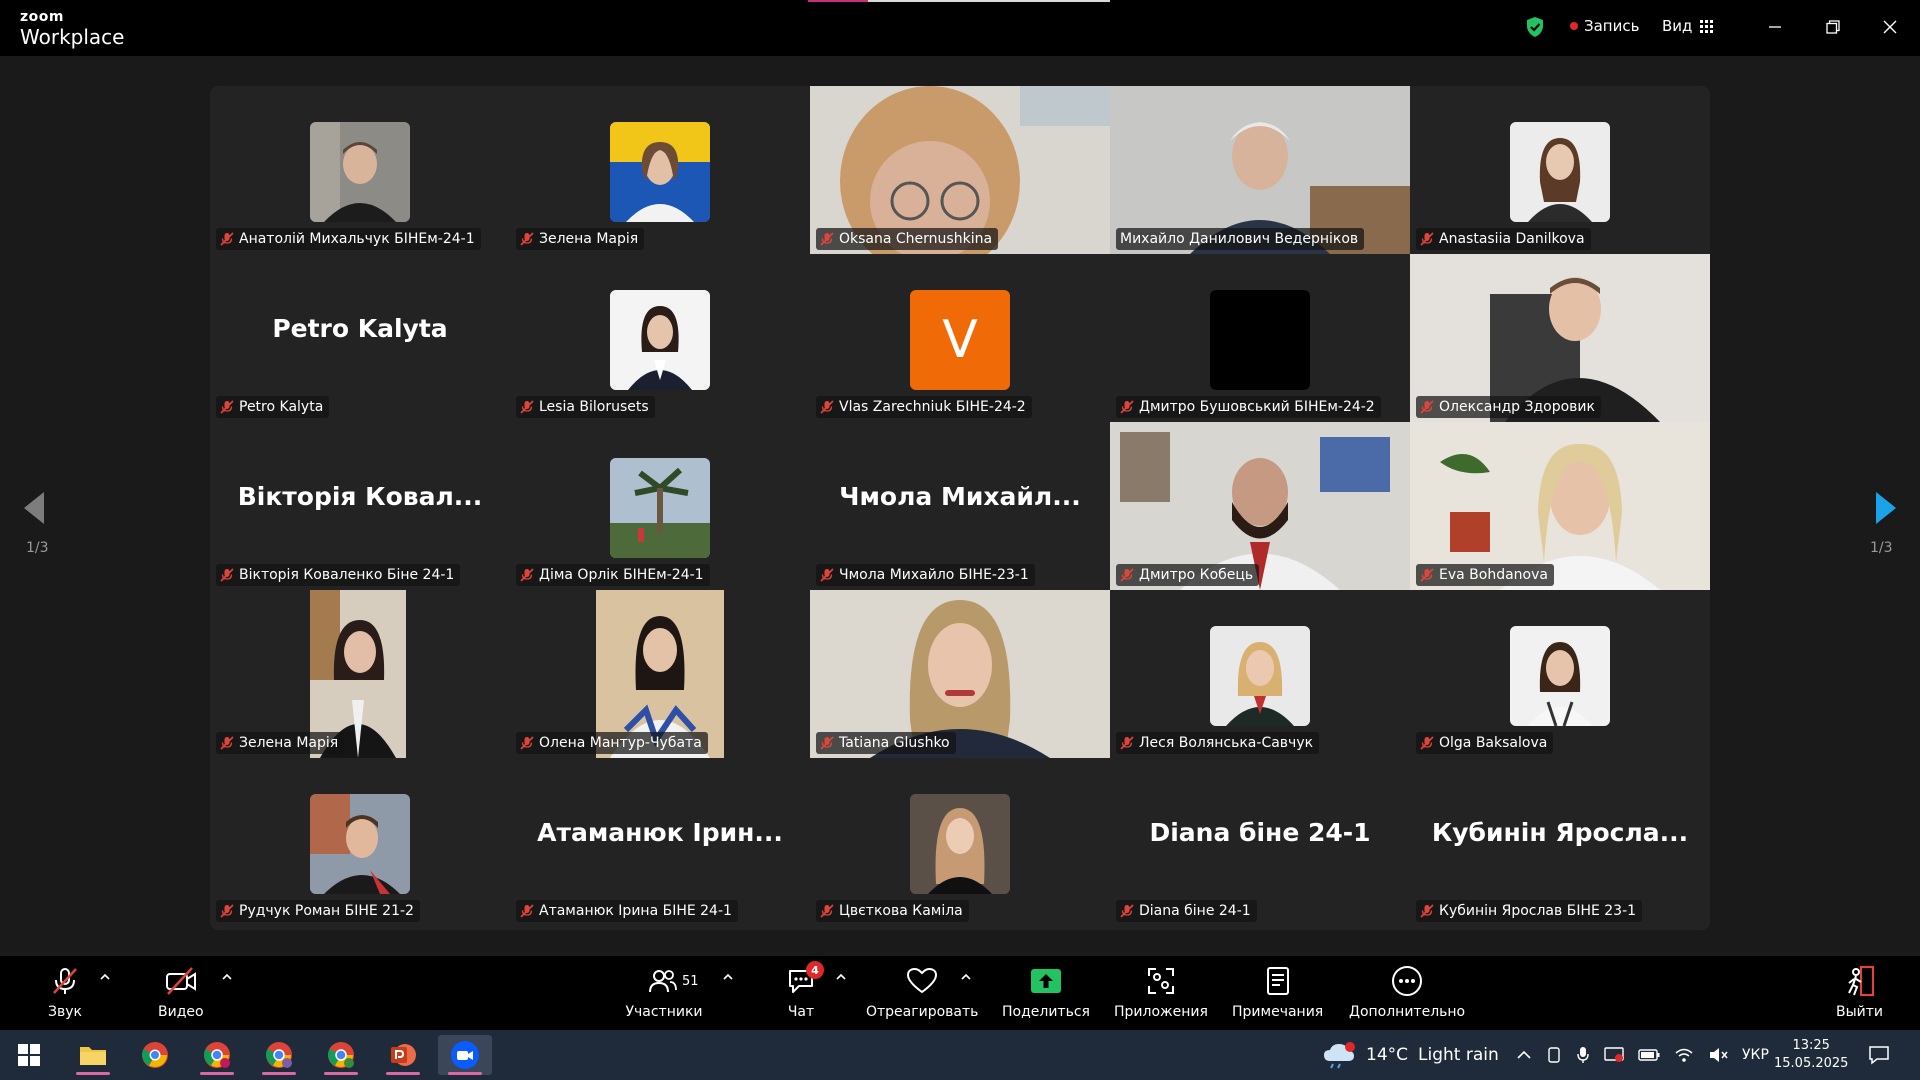  I want to click on minimize-button, so click(1775, 27).